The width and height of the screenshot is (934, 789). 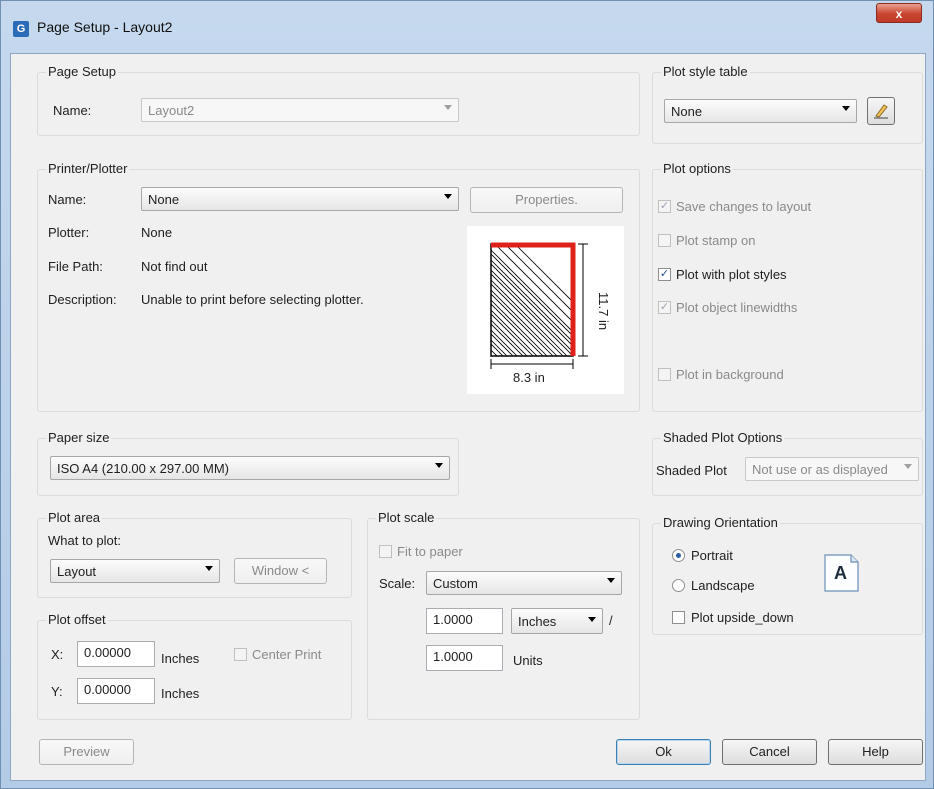 I want to click on scale-combo: Custom, so click(x=524, y=583).